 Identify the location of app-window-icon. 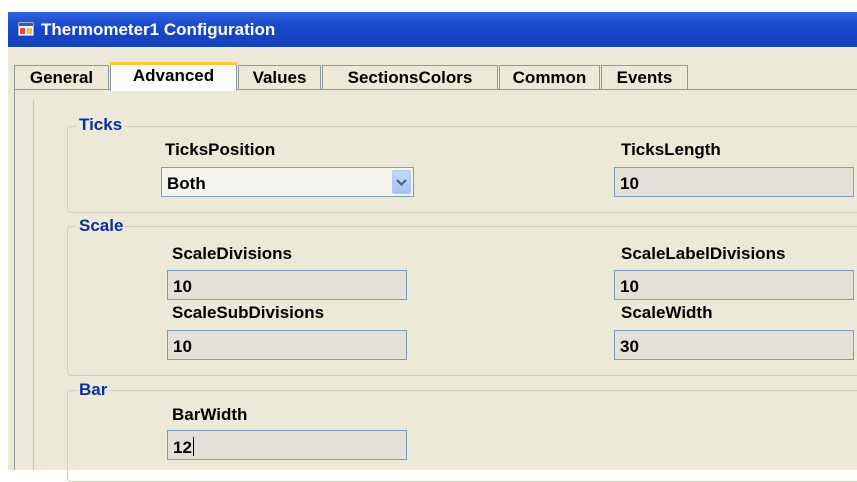
(26, 29).